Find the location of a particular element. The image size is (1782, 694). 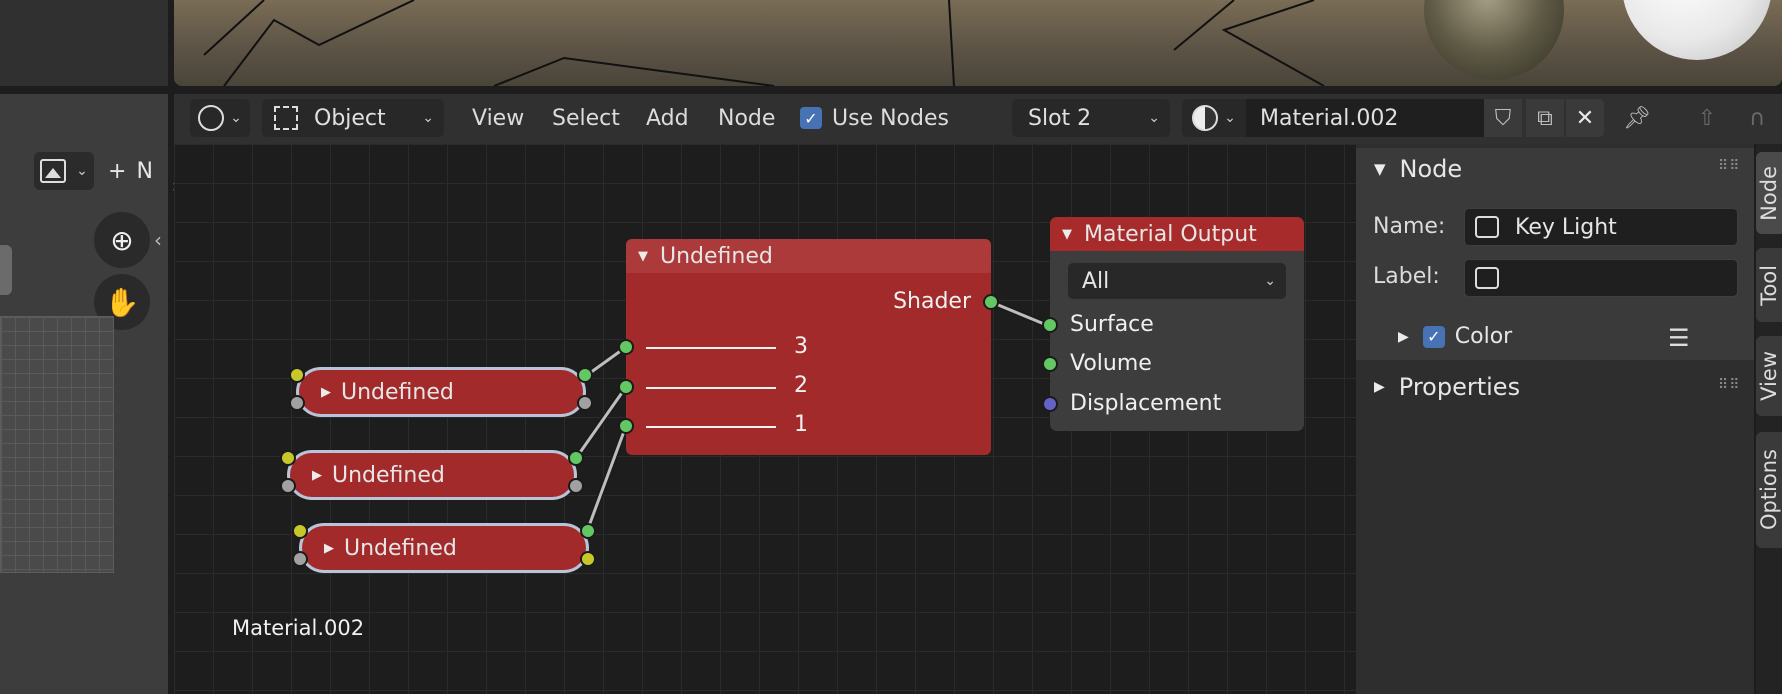

color-presets-icon: ☰ is located at coordinates (1679, 338).